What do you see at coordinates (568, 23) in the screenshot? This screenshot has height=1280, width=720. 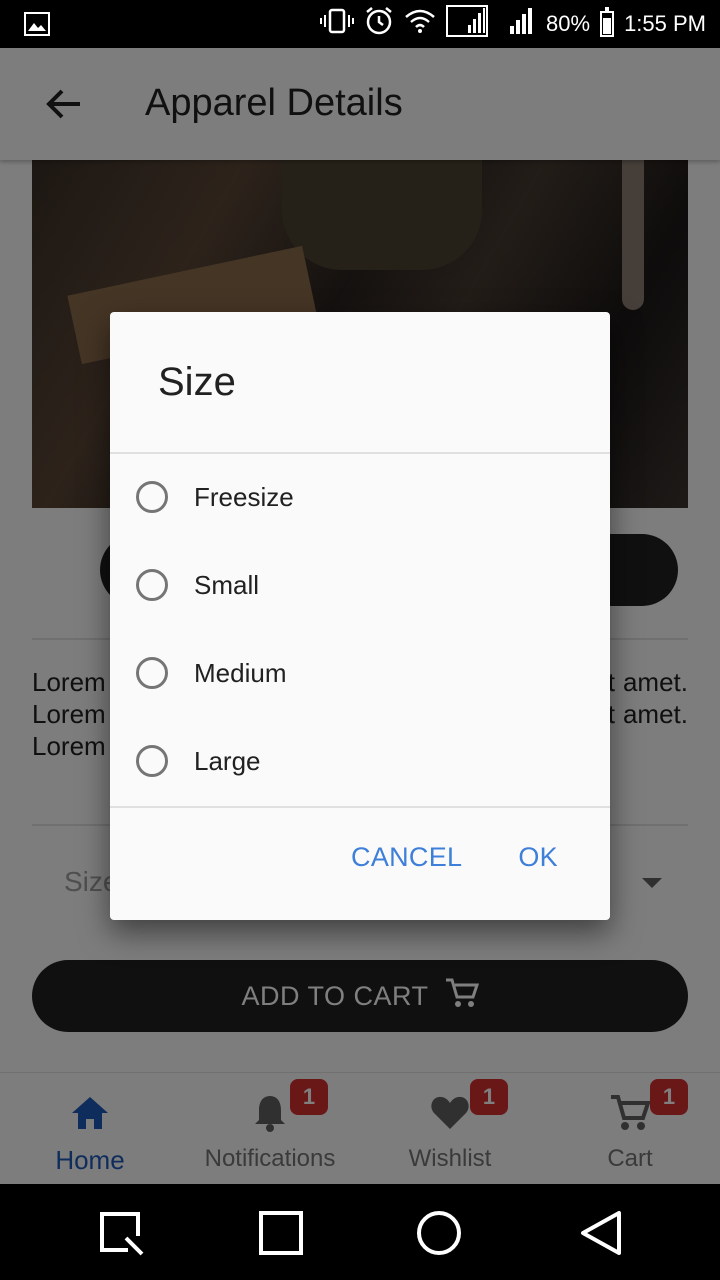 I see `battery-percent: 80%` at bounding box center [568, 23].